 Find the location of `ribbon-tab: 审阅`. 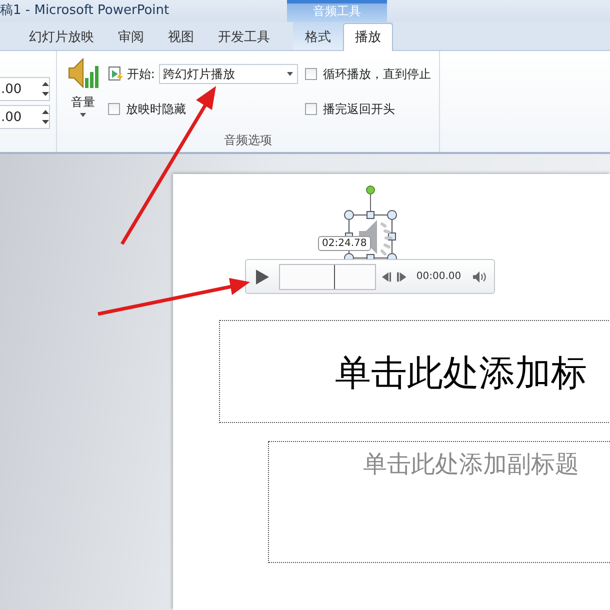

ribbon-tab: 审阅 is located at coordinates (131, 37).